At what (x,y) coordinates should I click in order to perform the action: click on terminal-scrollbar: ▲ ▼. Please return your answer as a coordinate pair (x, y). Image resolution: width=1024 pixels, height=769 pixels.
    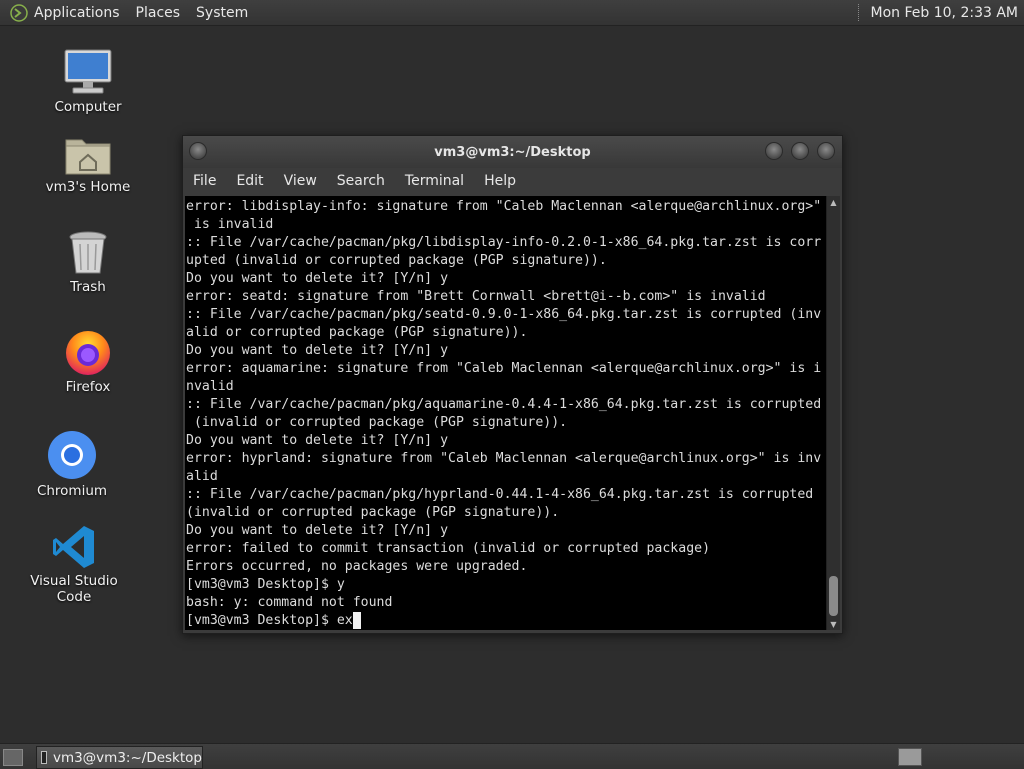
    Looking at the image, I should click on (833, 413).